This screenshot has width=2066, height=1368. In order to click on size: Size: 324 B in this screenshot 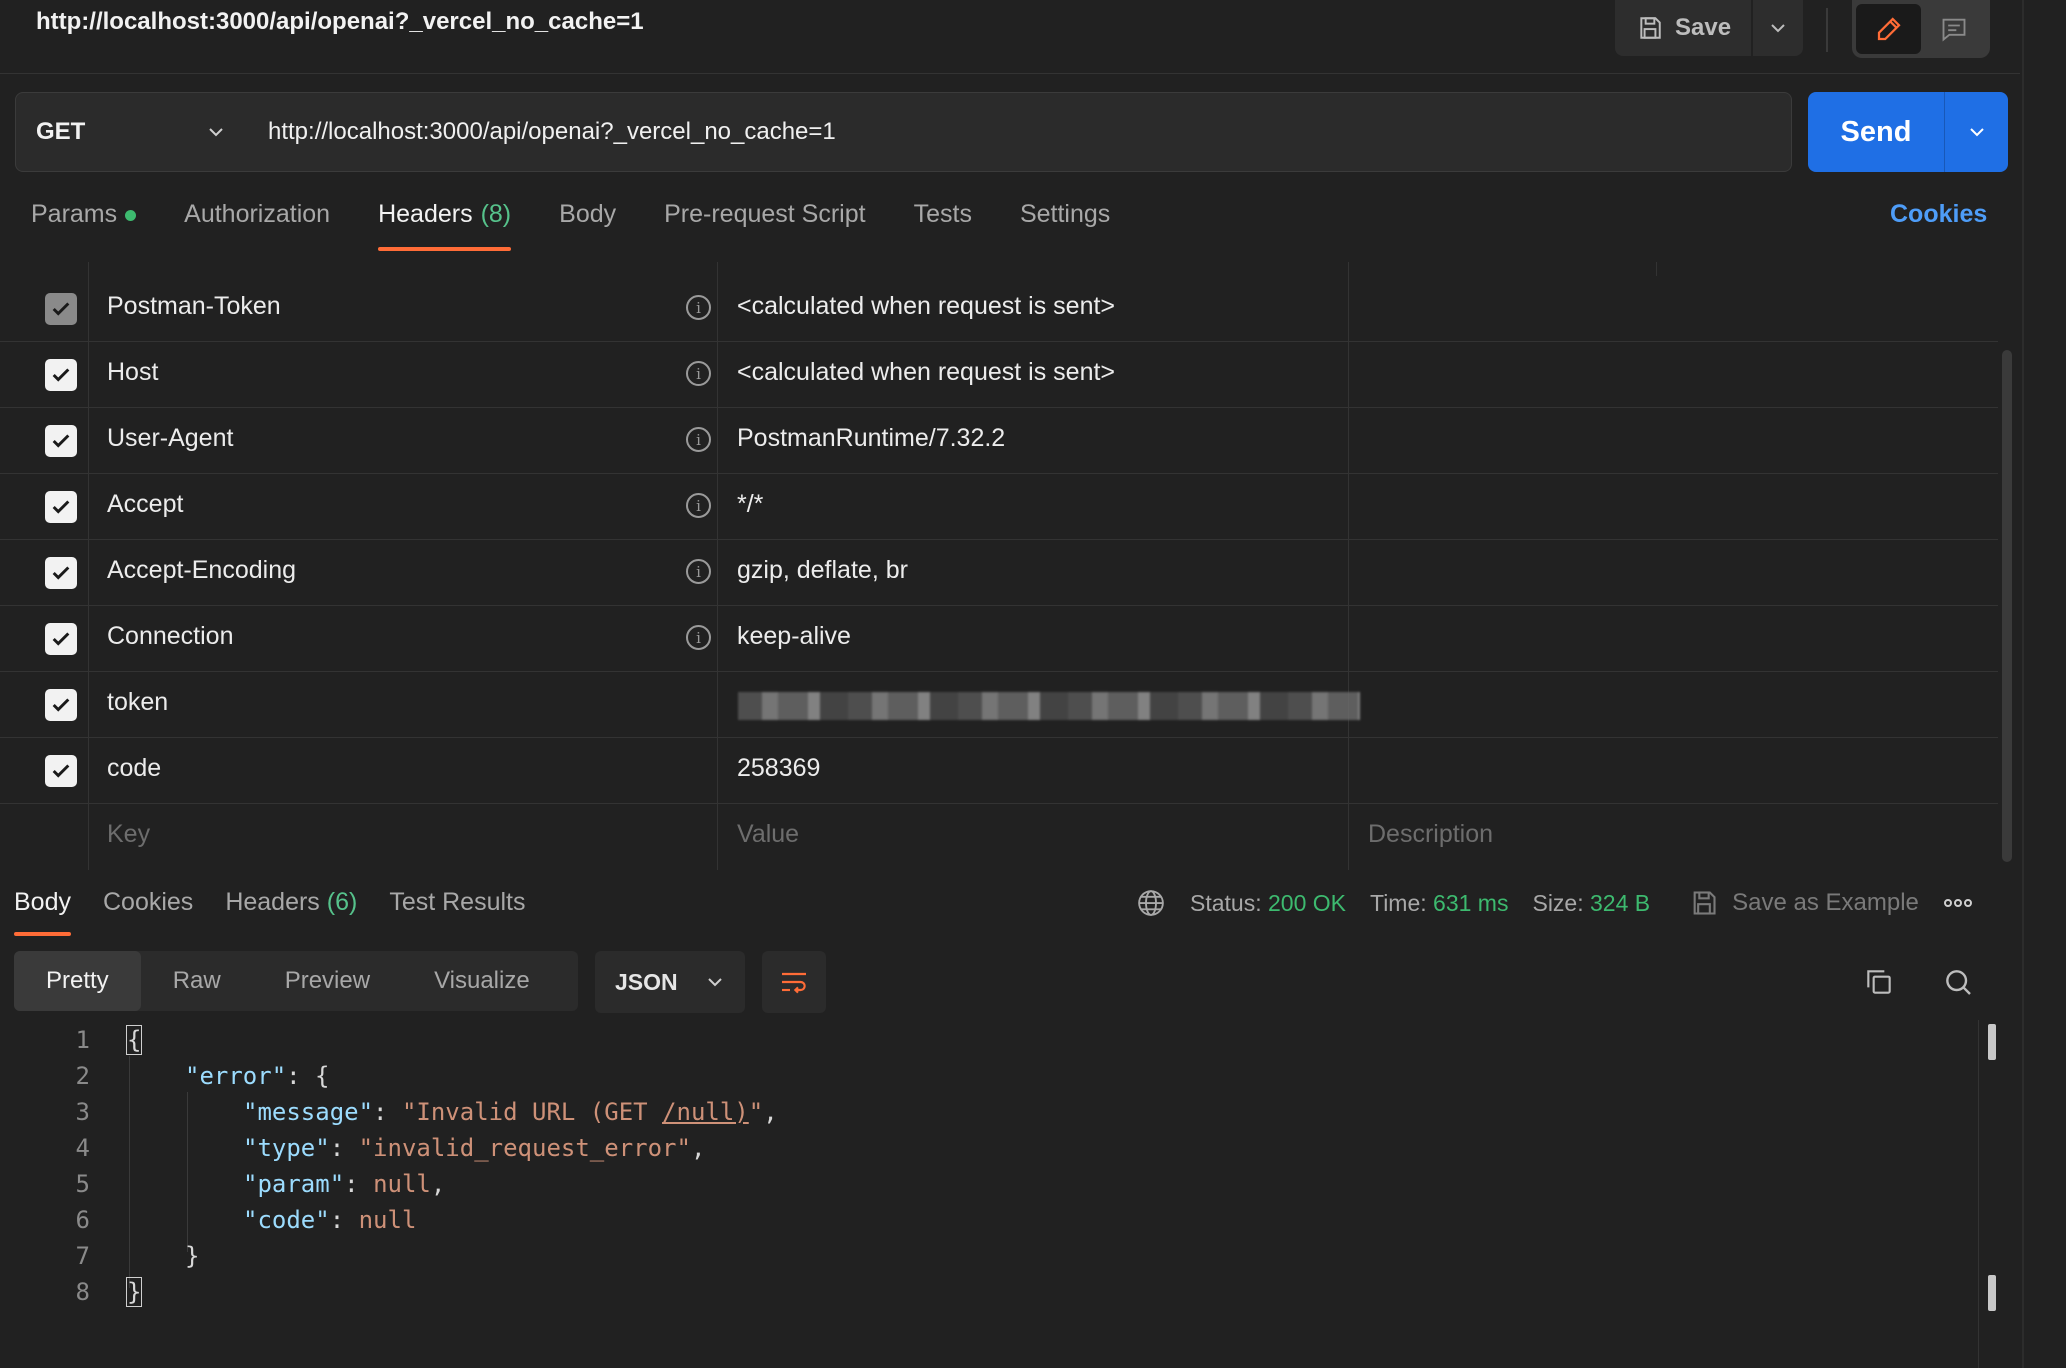, I will do `click(1591, 903)`.